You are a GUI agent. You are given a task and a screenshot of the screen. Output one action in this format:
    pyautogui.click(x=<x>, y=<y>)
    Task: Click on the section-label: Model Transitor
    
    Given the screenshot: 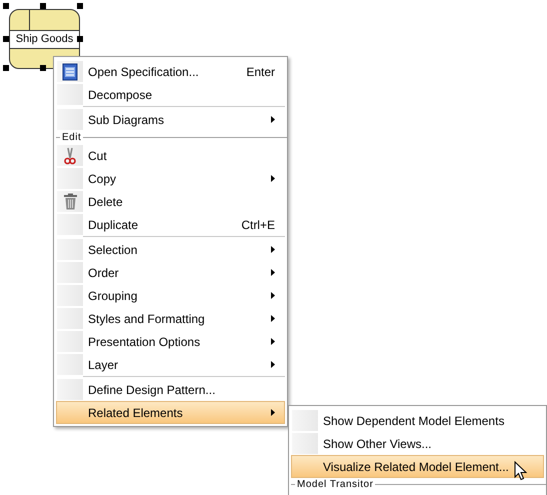 What is the action you would take?
    pyautogui.click(x=335, y=485)
    